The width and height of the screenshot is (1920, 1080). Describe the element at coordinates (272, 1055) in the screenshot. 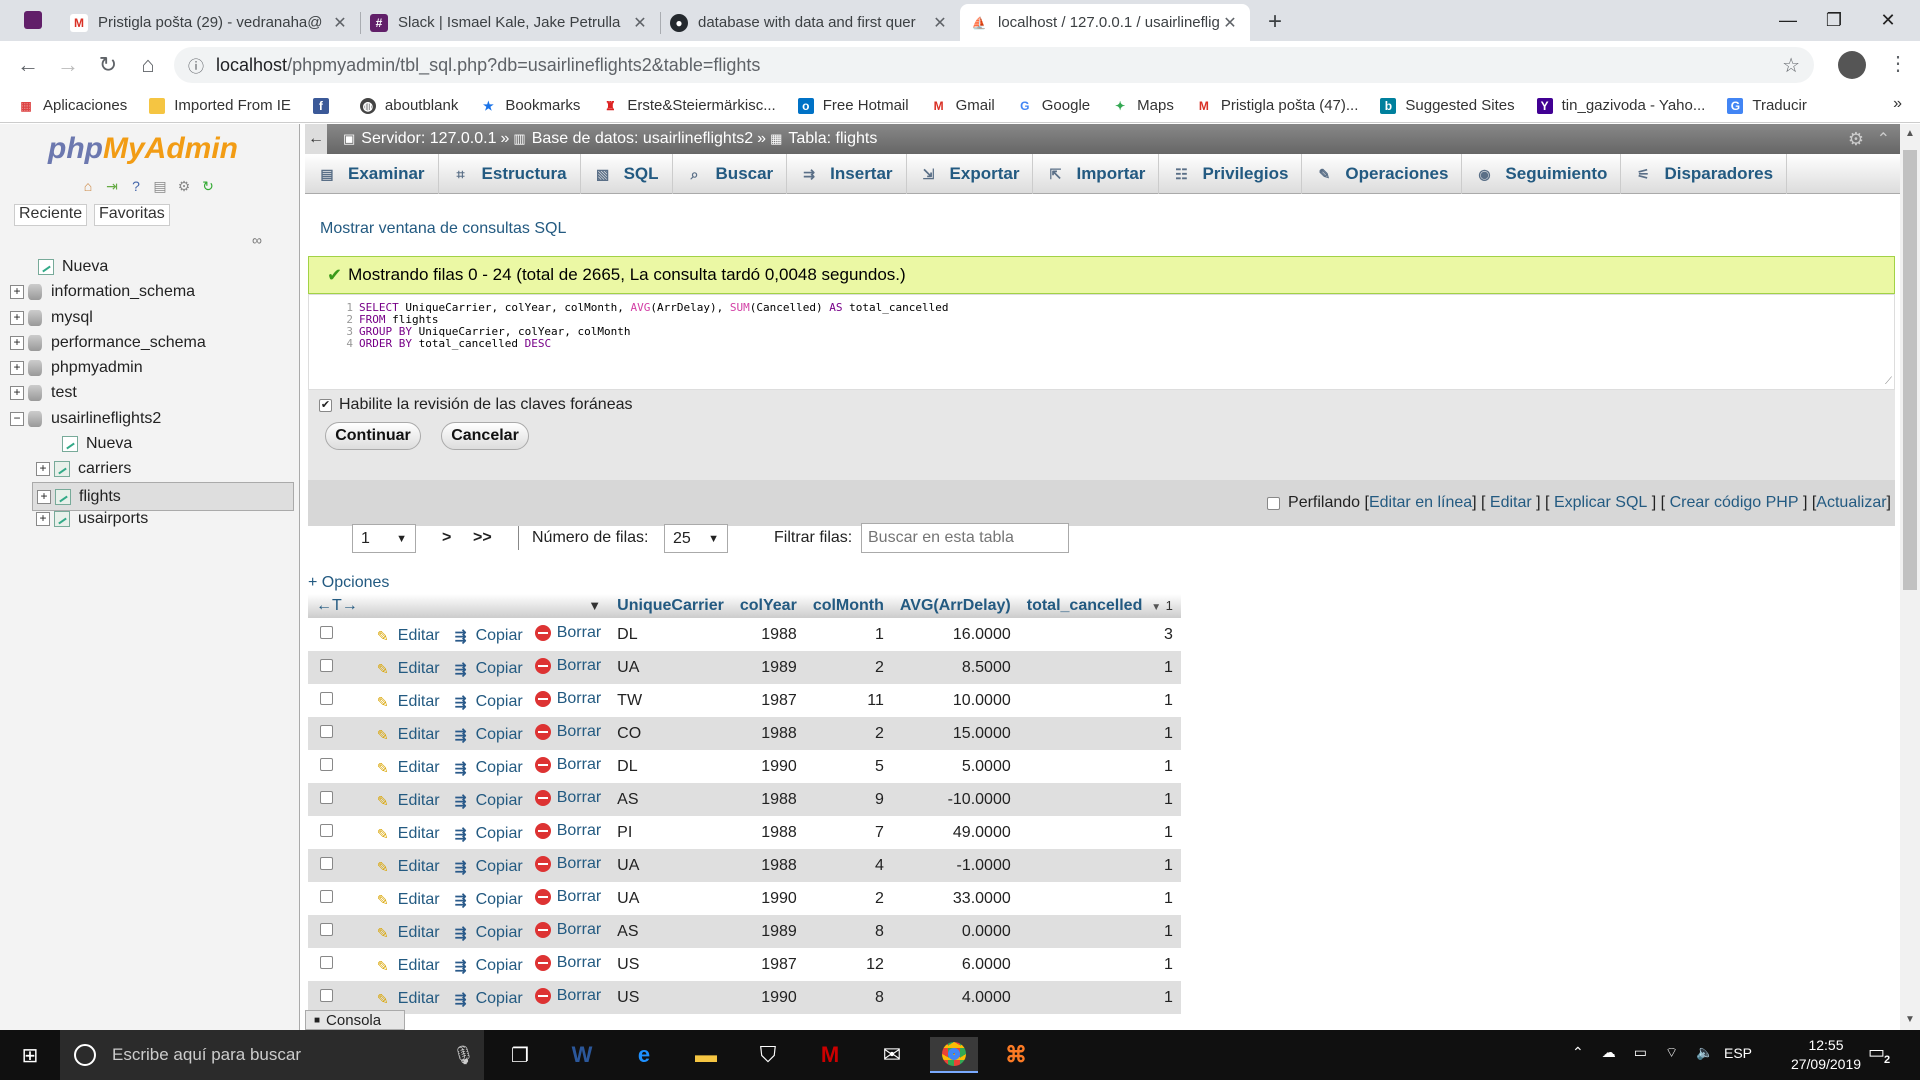

I see `taskbar-search: Escribe aquí para buscar 🎙` at that location.